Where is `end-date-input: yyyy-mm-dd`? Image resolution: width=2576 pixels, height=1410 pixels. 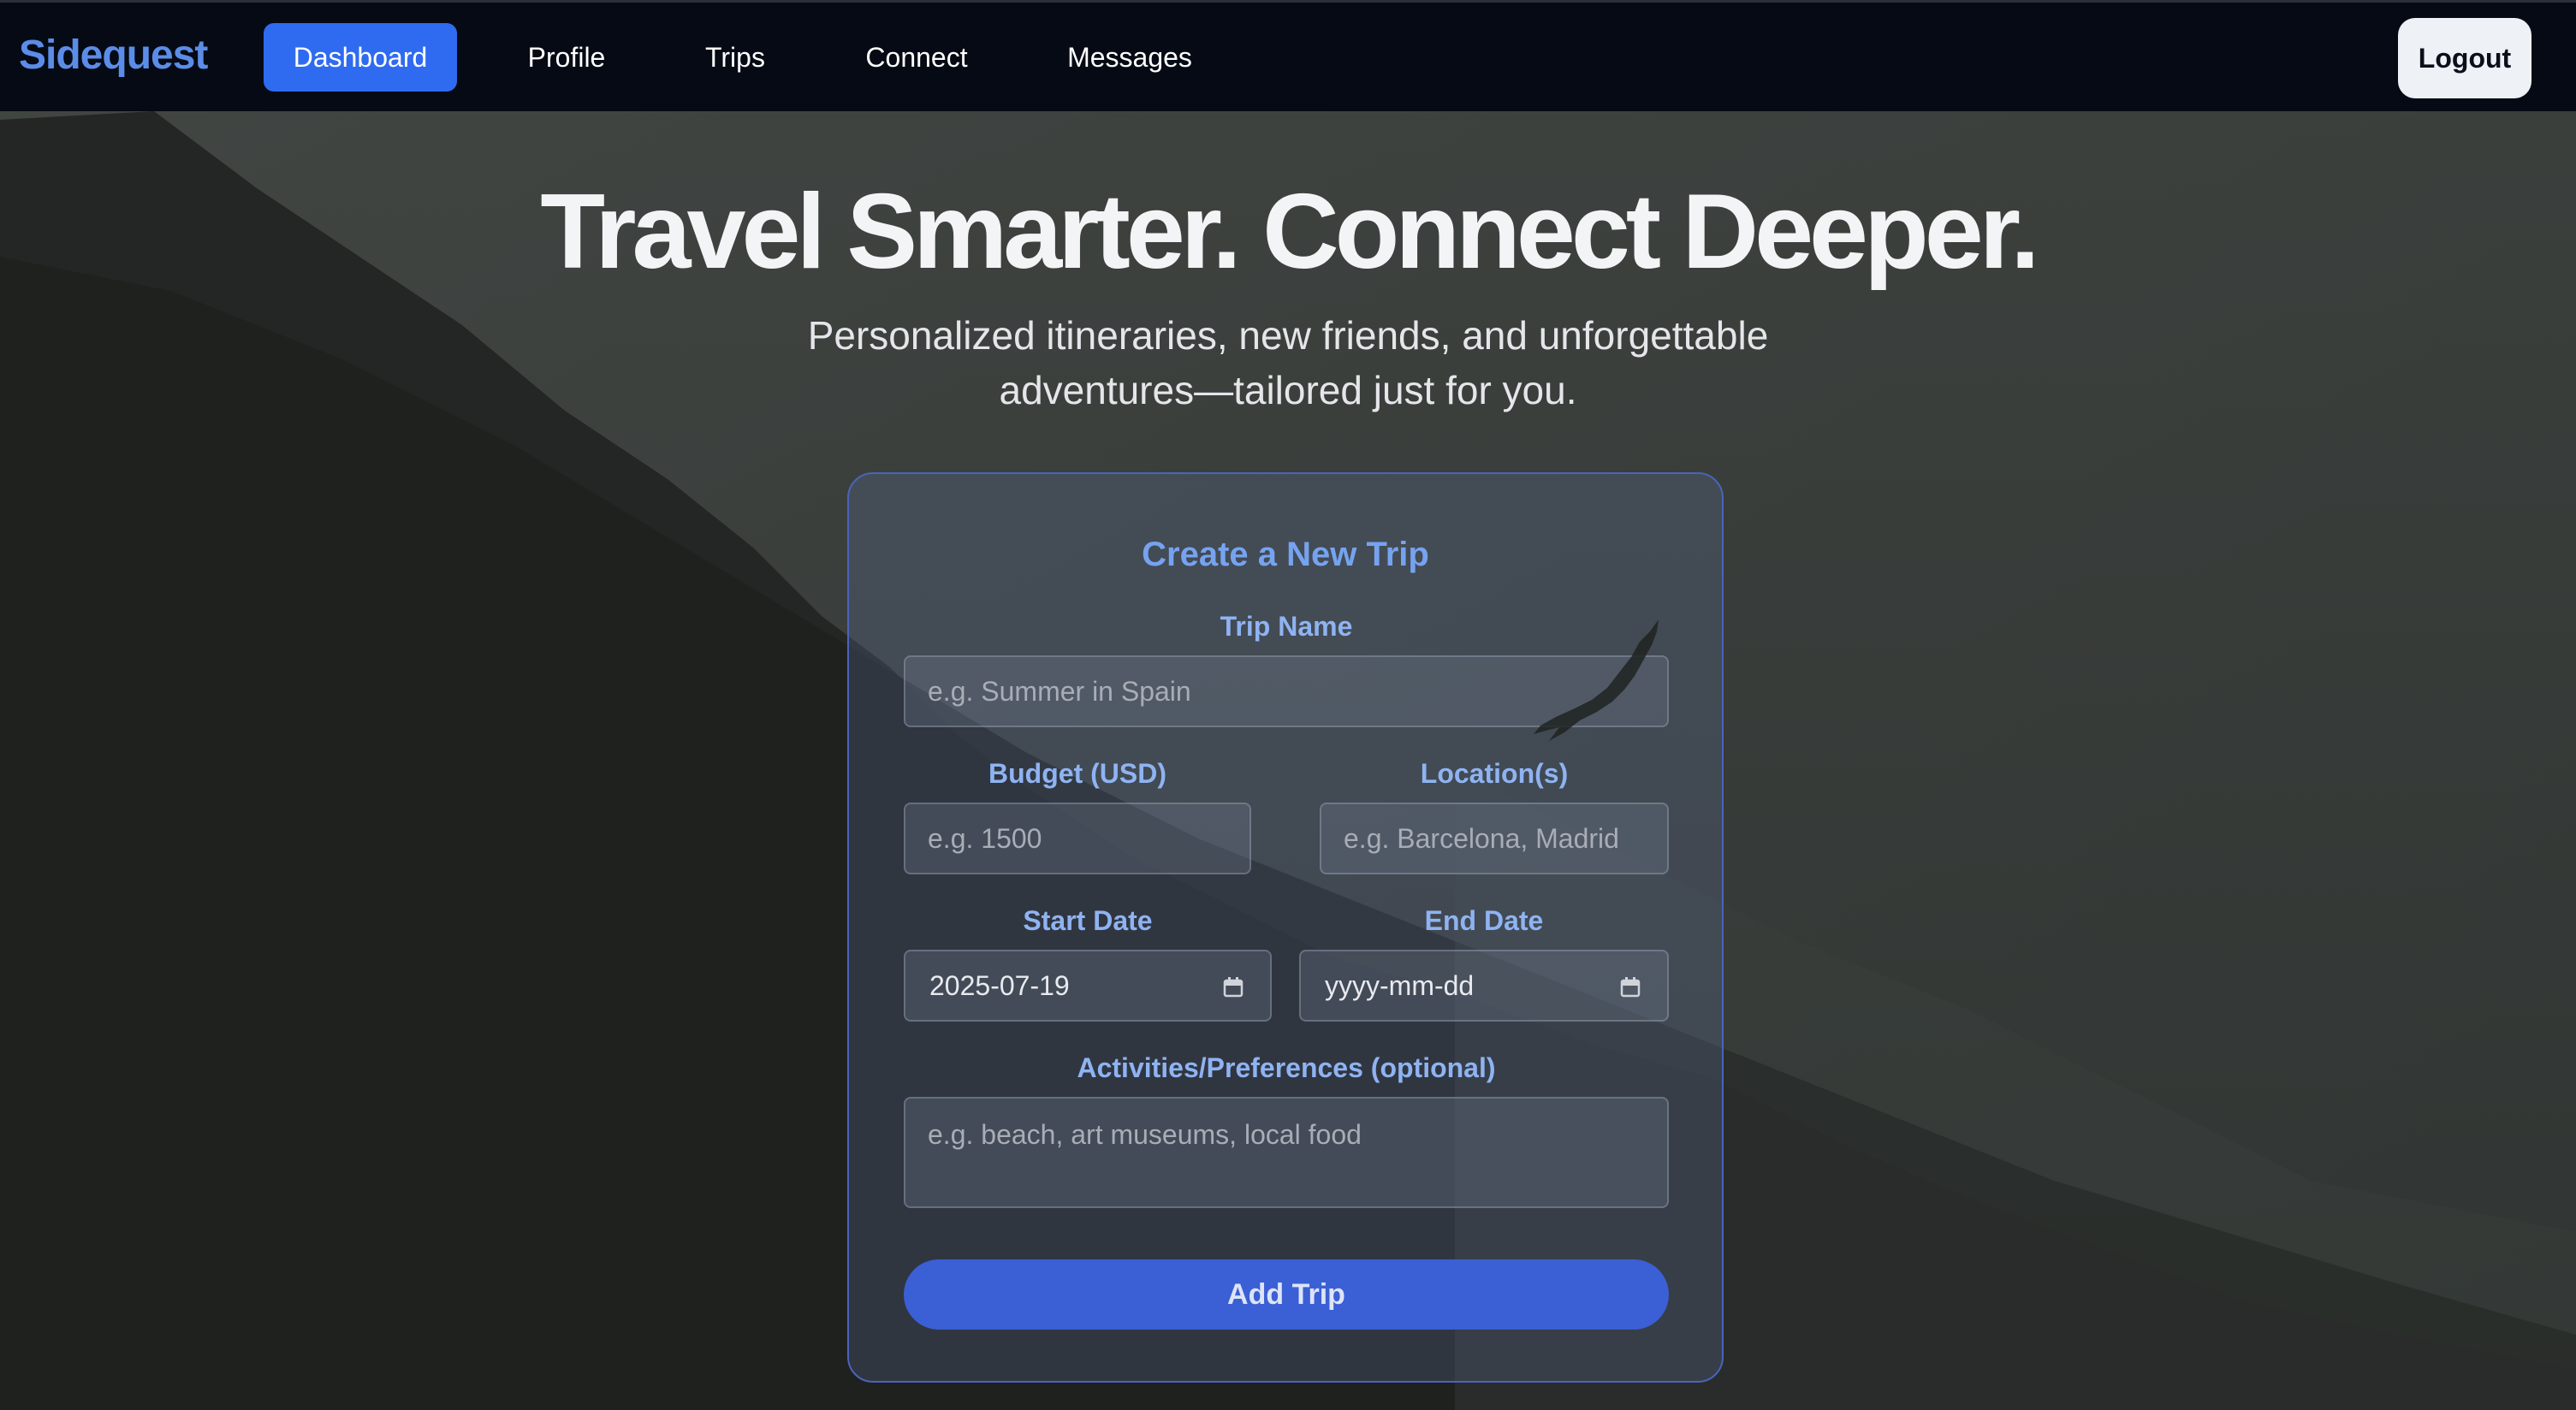
end-date-input: yyyy-mm-dd is located at coordinates (1484, 986).